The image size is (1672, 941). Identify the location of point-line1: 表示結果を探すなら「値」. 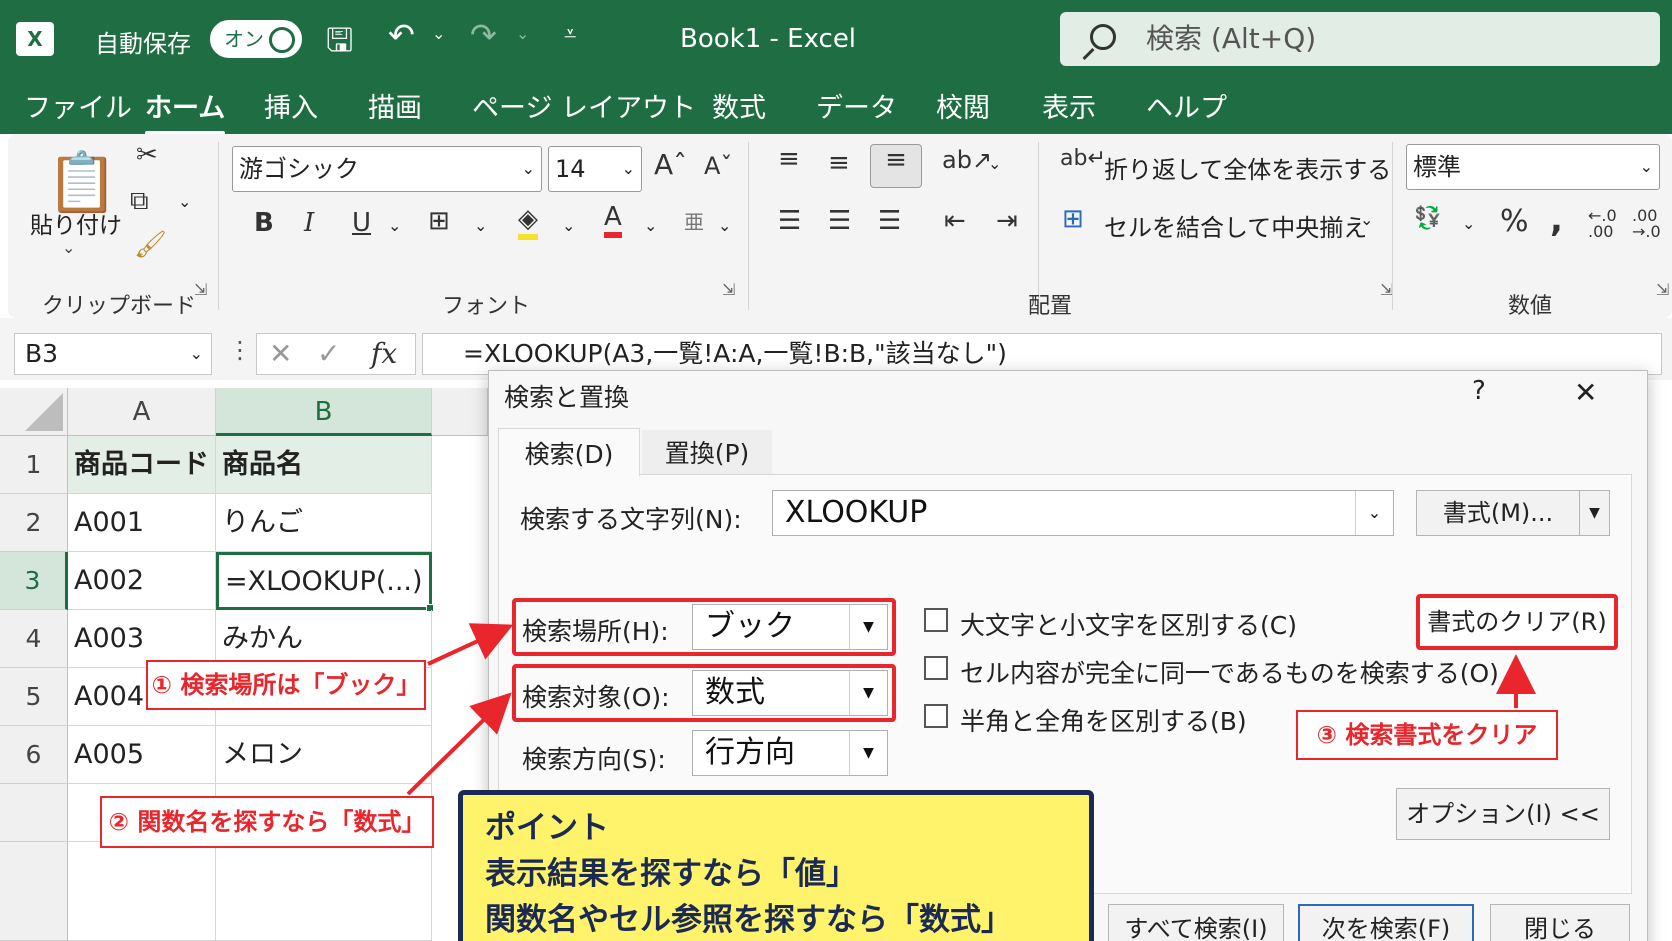
(671, 874).